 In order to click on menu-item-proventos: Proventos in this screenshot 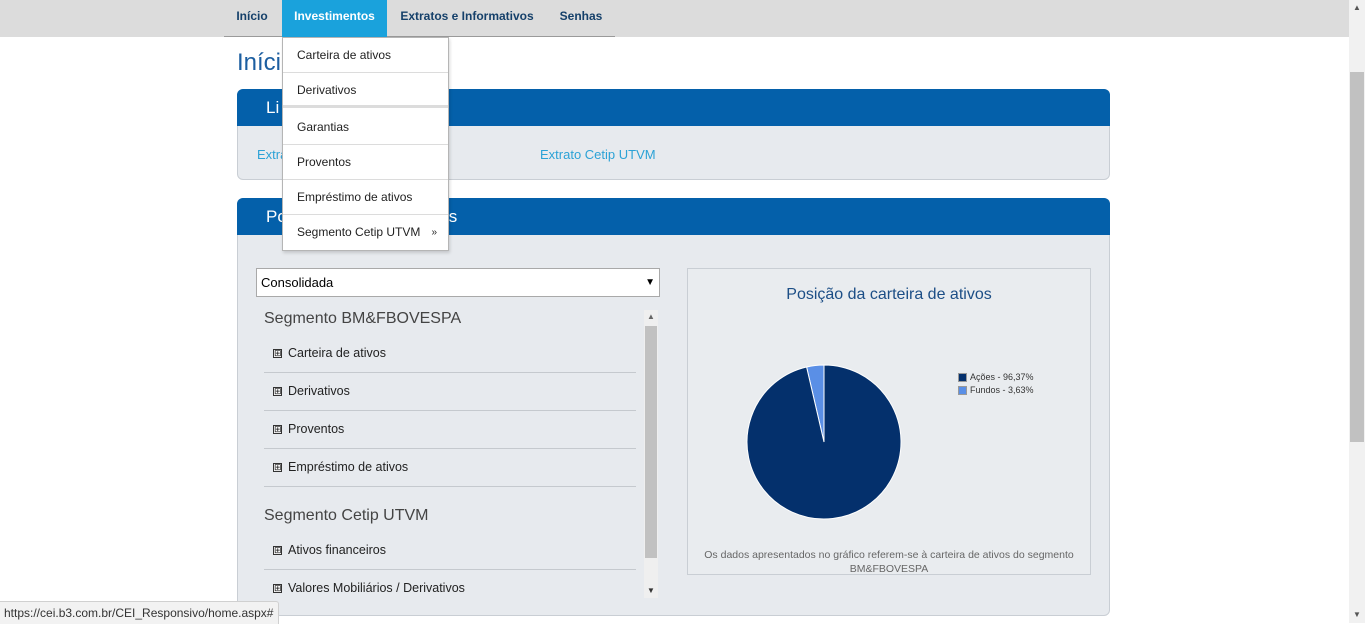, I will do `click(365, 162)`.